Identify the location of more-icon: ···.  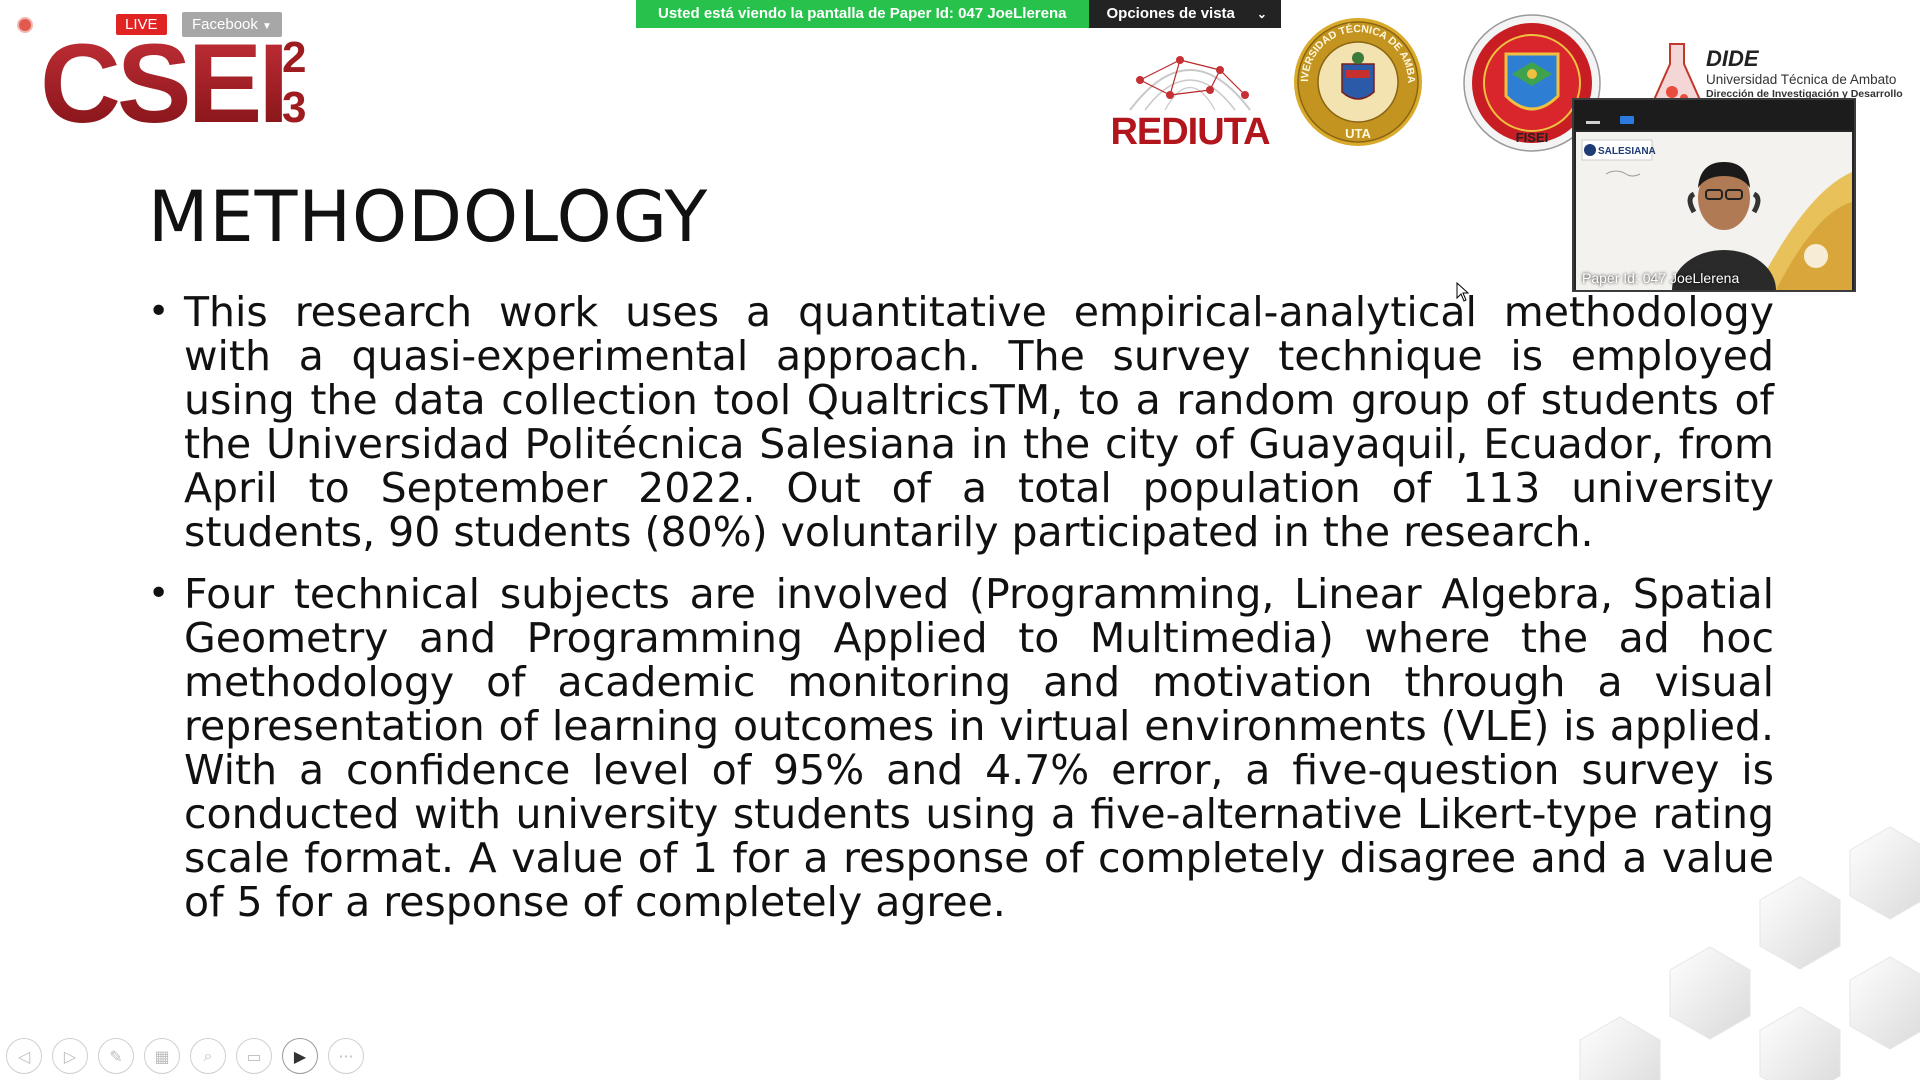
(346, 1056).